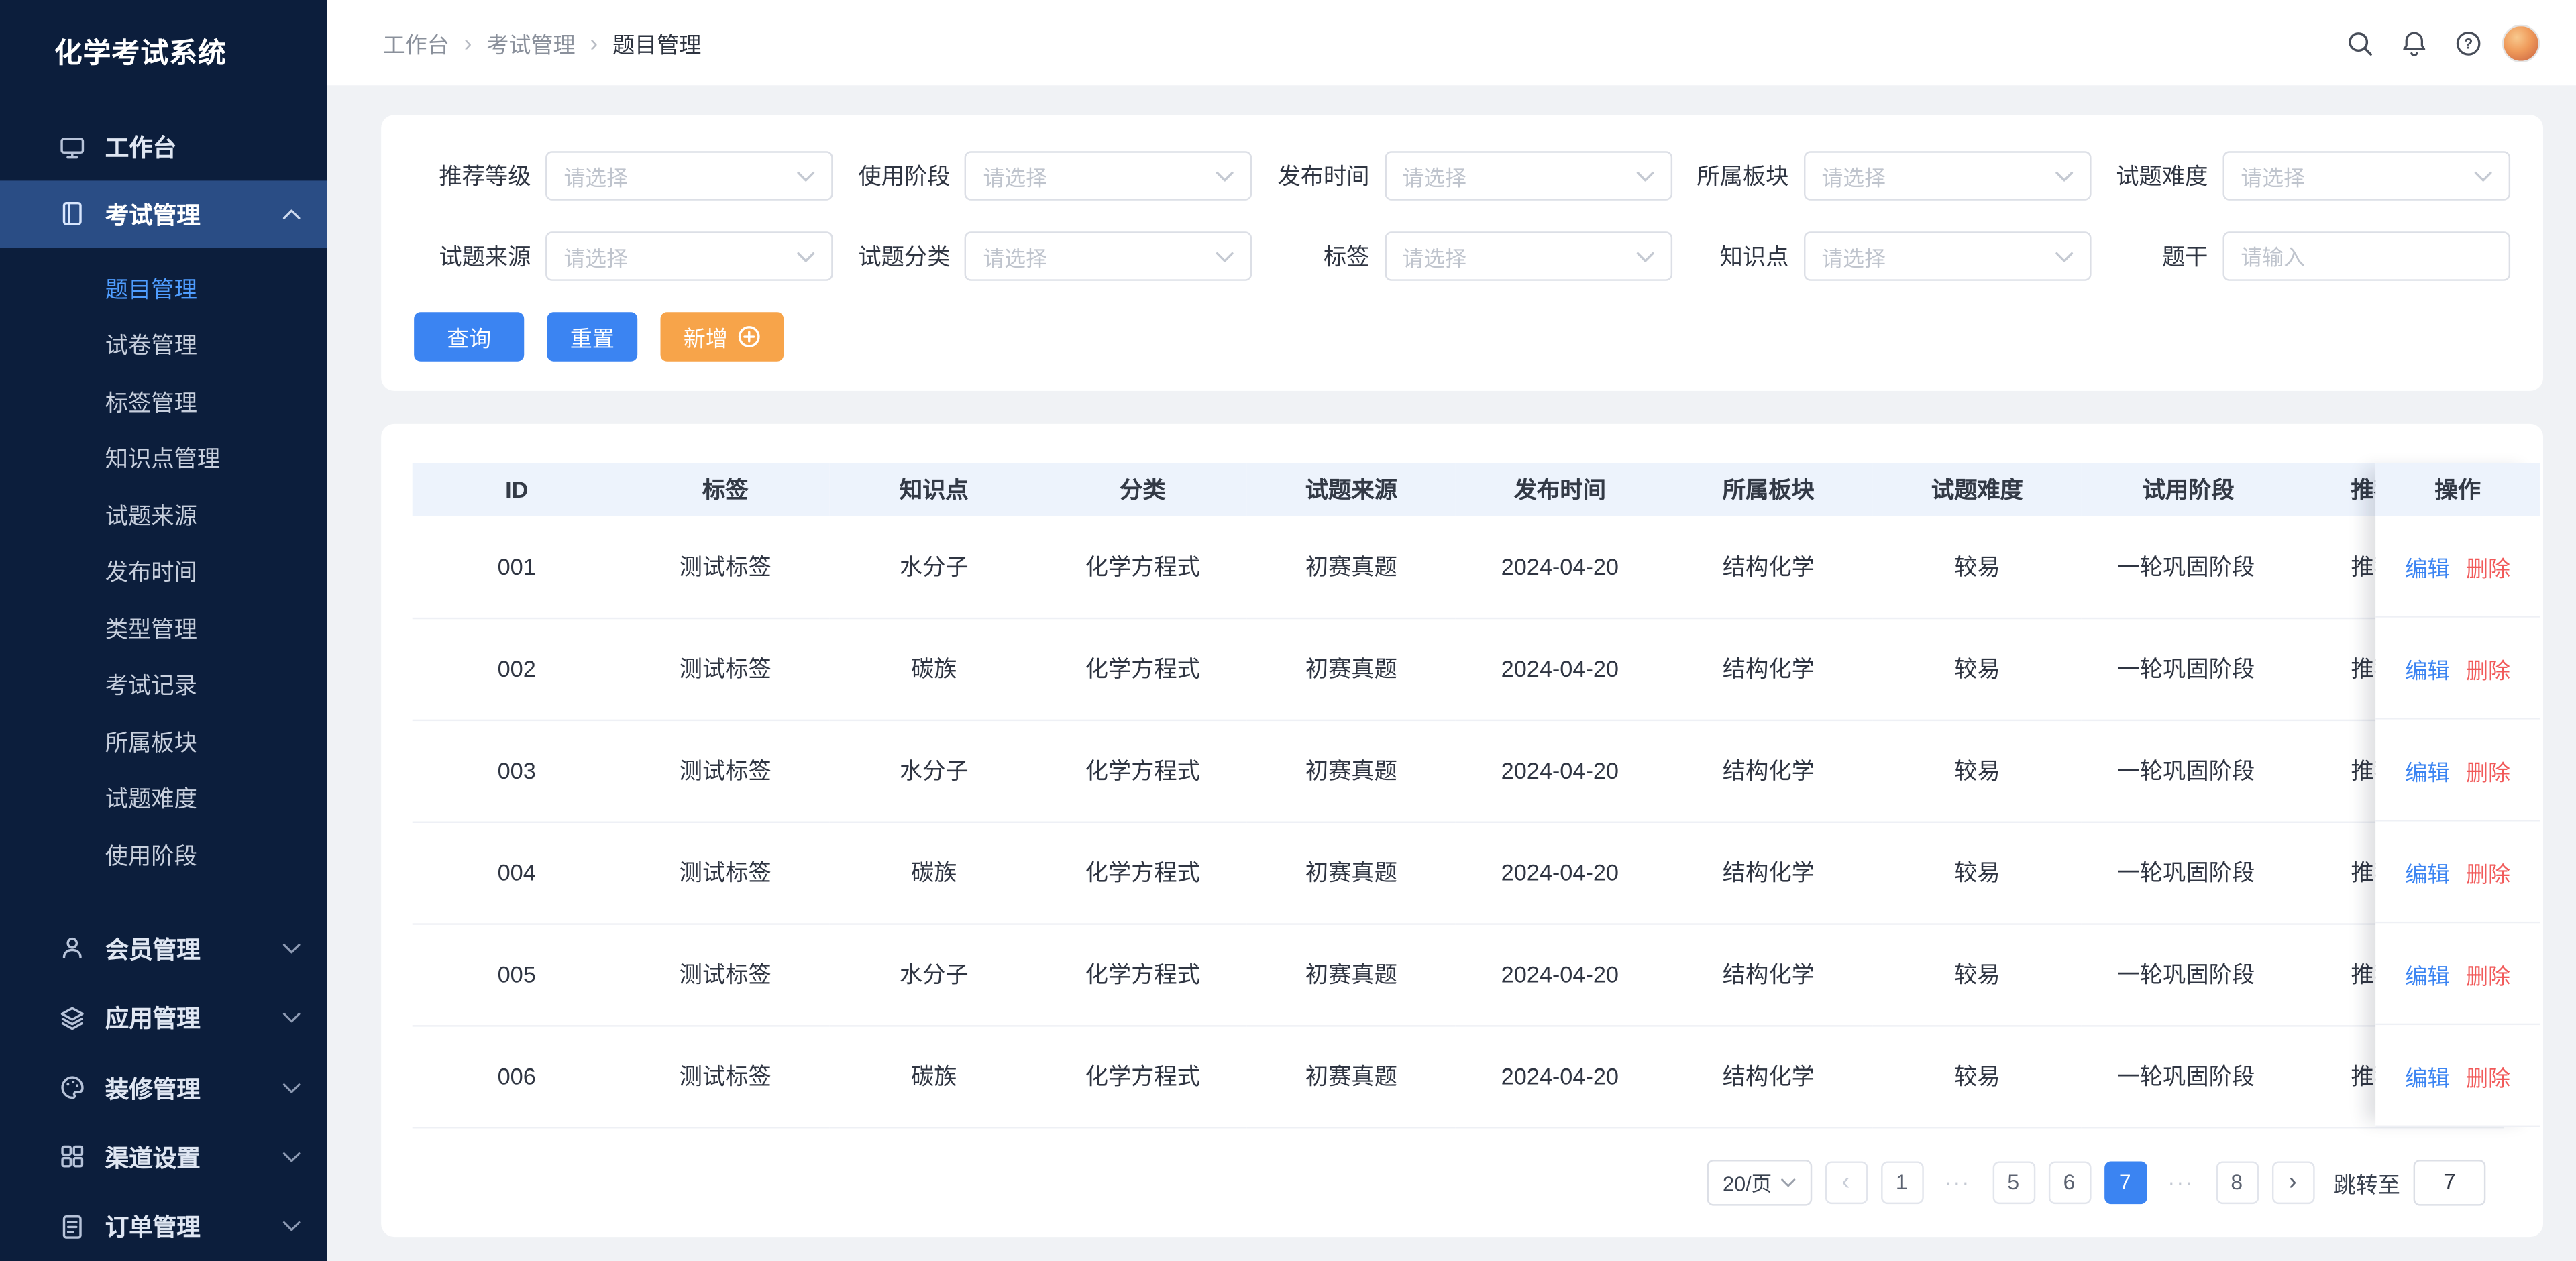 This screenshot has width=2576, height=1261. What do you see at coordinates (163, 1088) in the screenshot?
I see `sidebar-item-decoration-management: 装修管理` at bounding box center [163, 1088].